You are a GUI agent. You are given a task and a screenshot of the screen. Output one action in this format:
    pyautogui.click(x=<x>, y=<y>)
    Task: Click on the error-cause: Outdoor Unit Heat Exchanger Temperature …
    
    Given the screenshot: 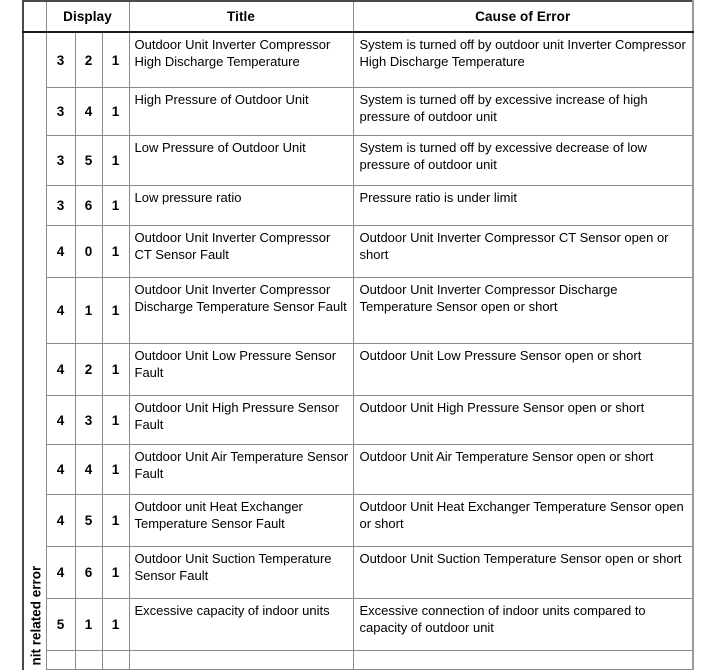 What is the action you would take?
    pyautogui.click(x=523, y=520)
    